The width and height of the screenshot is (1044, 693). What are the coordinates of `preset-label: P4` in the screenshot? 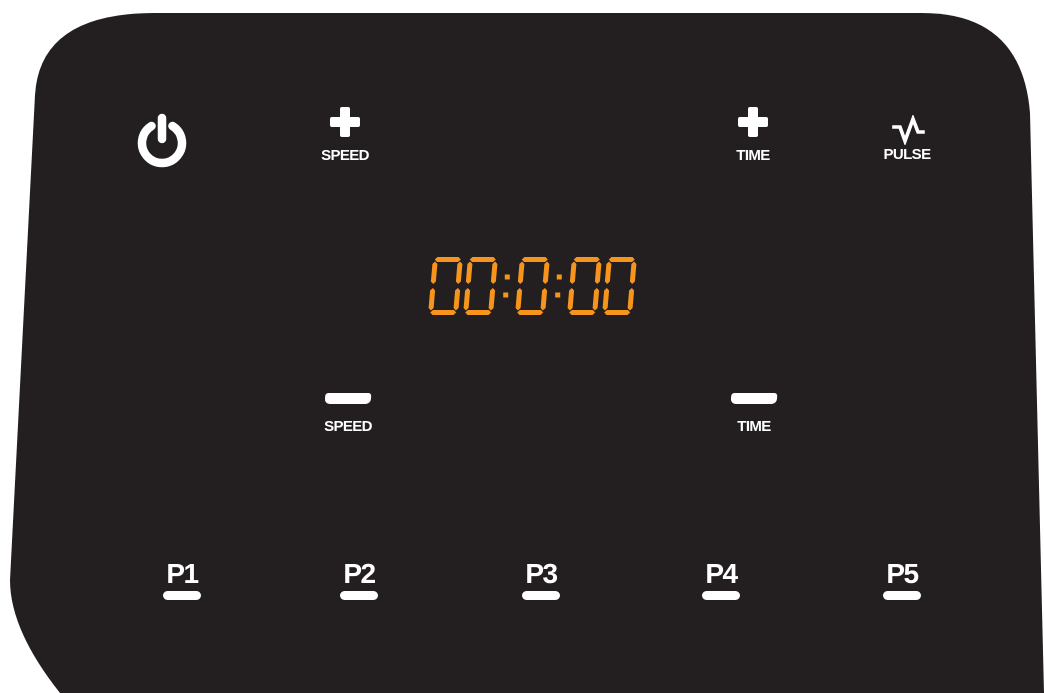 It's located at (721, 573).